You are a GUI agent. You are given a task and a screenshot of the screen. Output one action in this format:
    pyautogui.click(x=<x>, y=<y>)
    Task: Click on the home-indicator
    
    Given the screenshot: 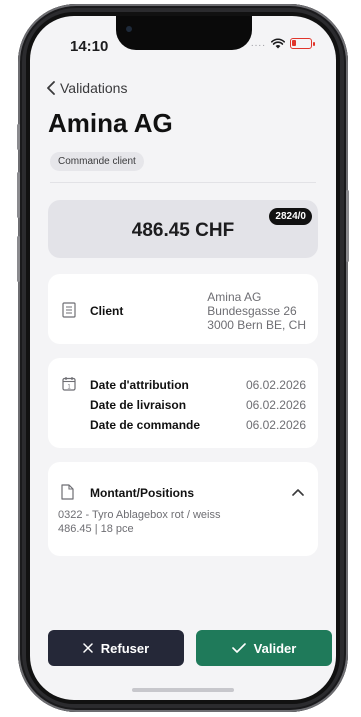 What is the action you would take?
    pyautogui.click(x=183, y=690)
    